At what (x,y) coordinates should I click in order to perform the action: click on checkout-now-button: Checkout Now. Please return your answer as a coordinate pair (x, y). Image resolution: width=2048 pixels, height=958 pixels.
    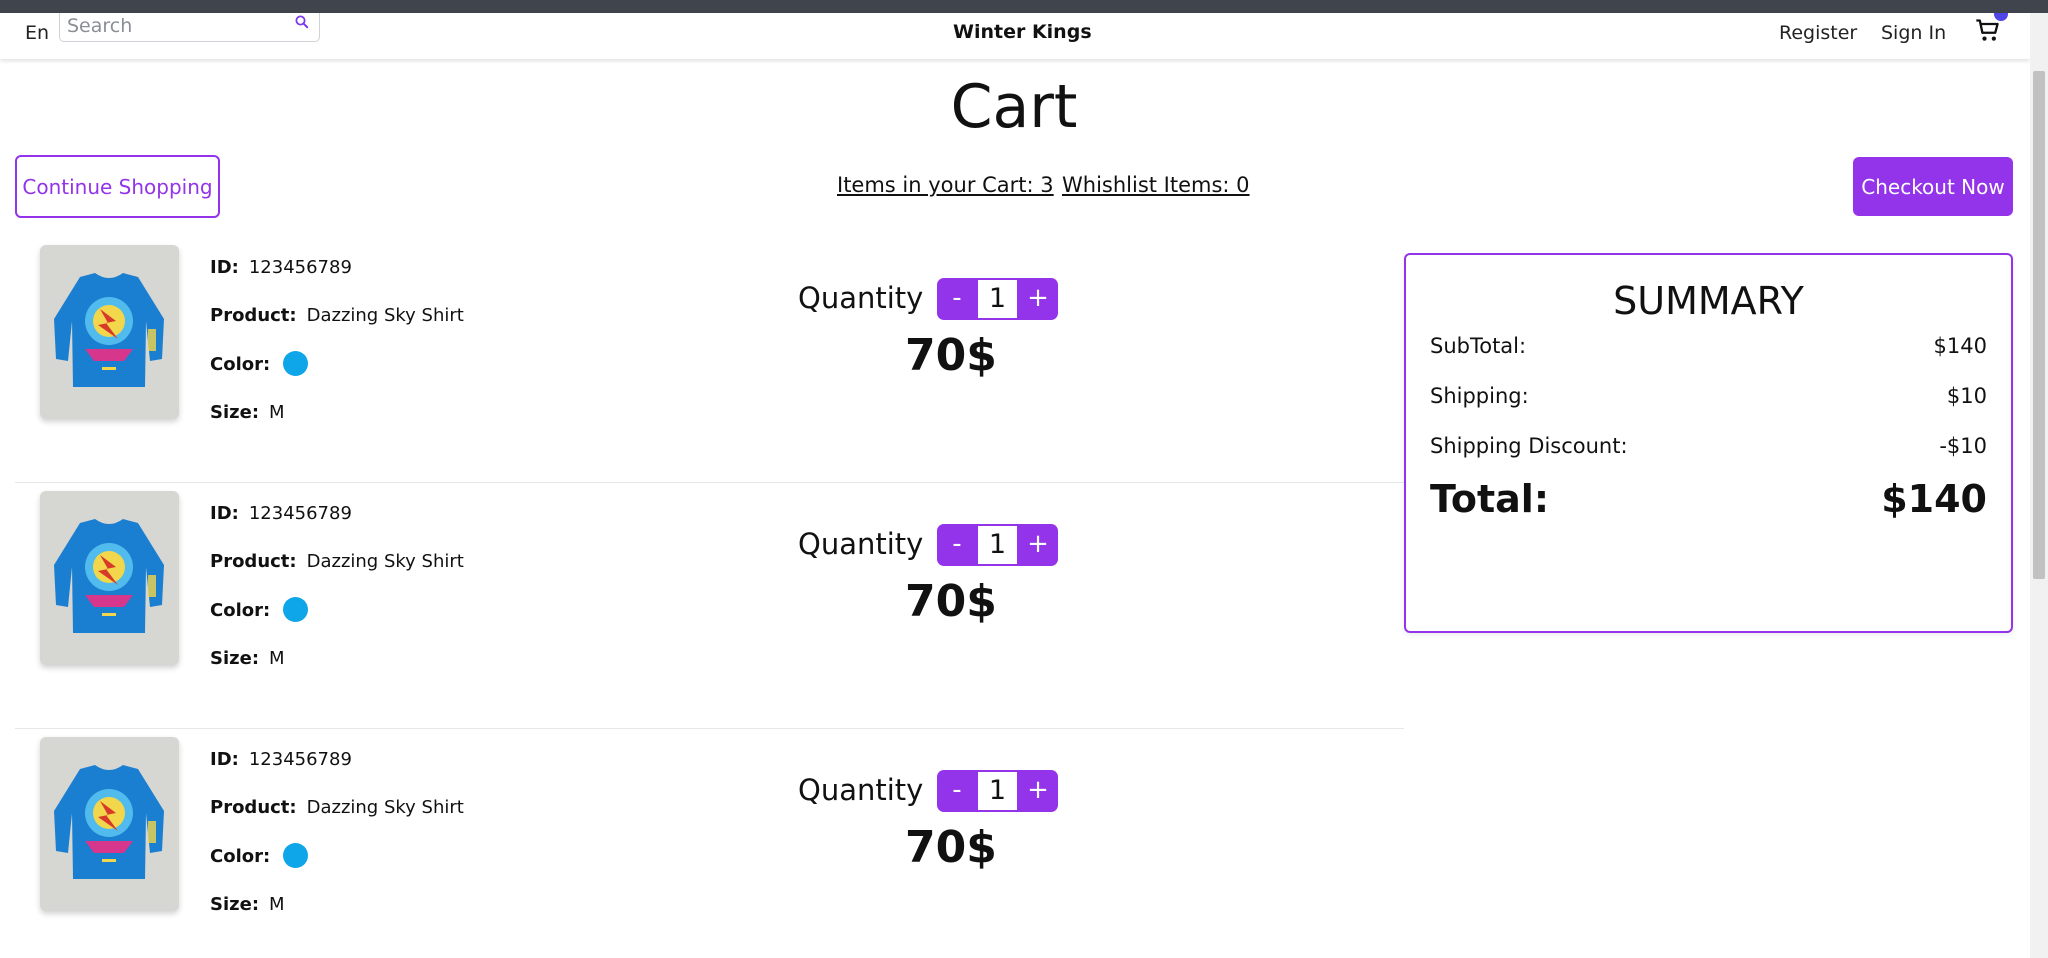
    Looking at the image, I should click on (1933, 186).